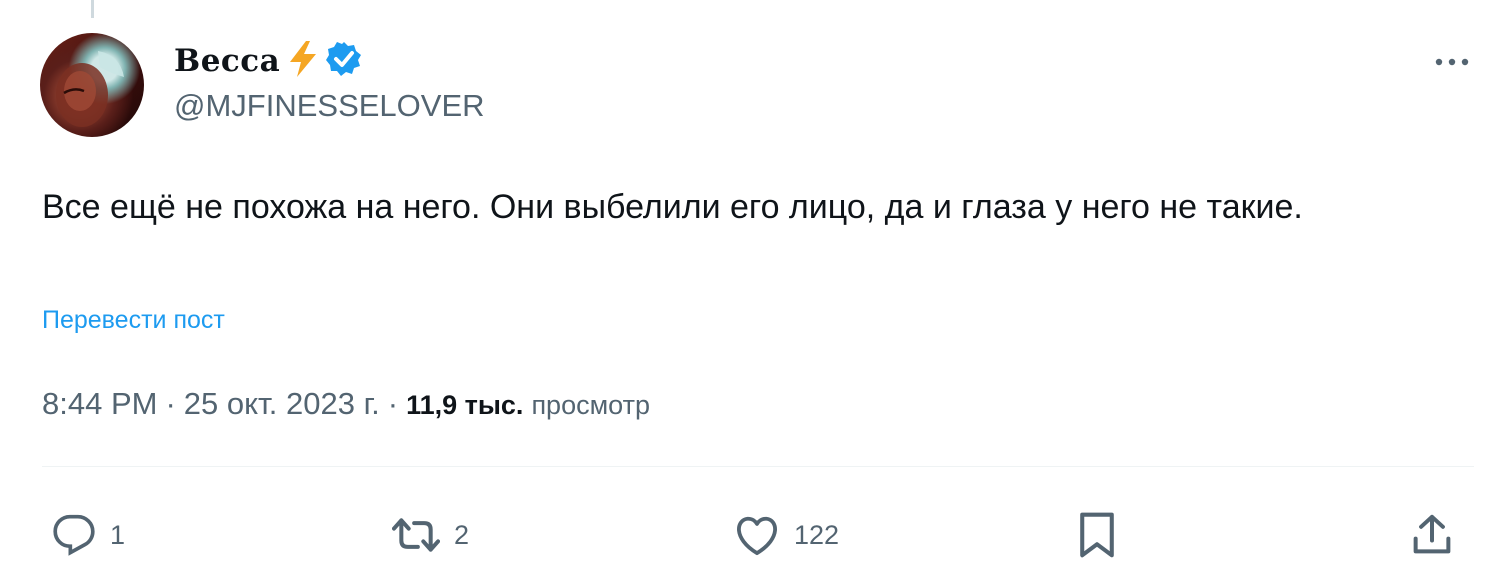 The width and height of the screenshot is (1500, 586). Describe the element at coordinates (92, 9) in the screenshot. I see `thread-line` at that location.